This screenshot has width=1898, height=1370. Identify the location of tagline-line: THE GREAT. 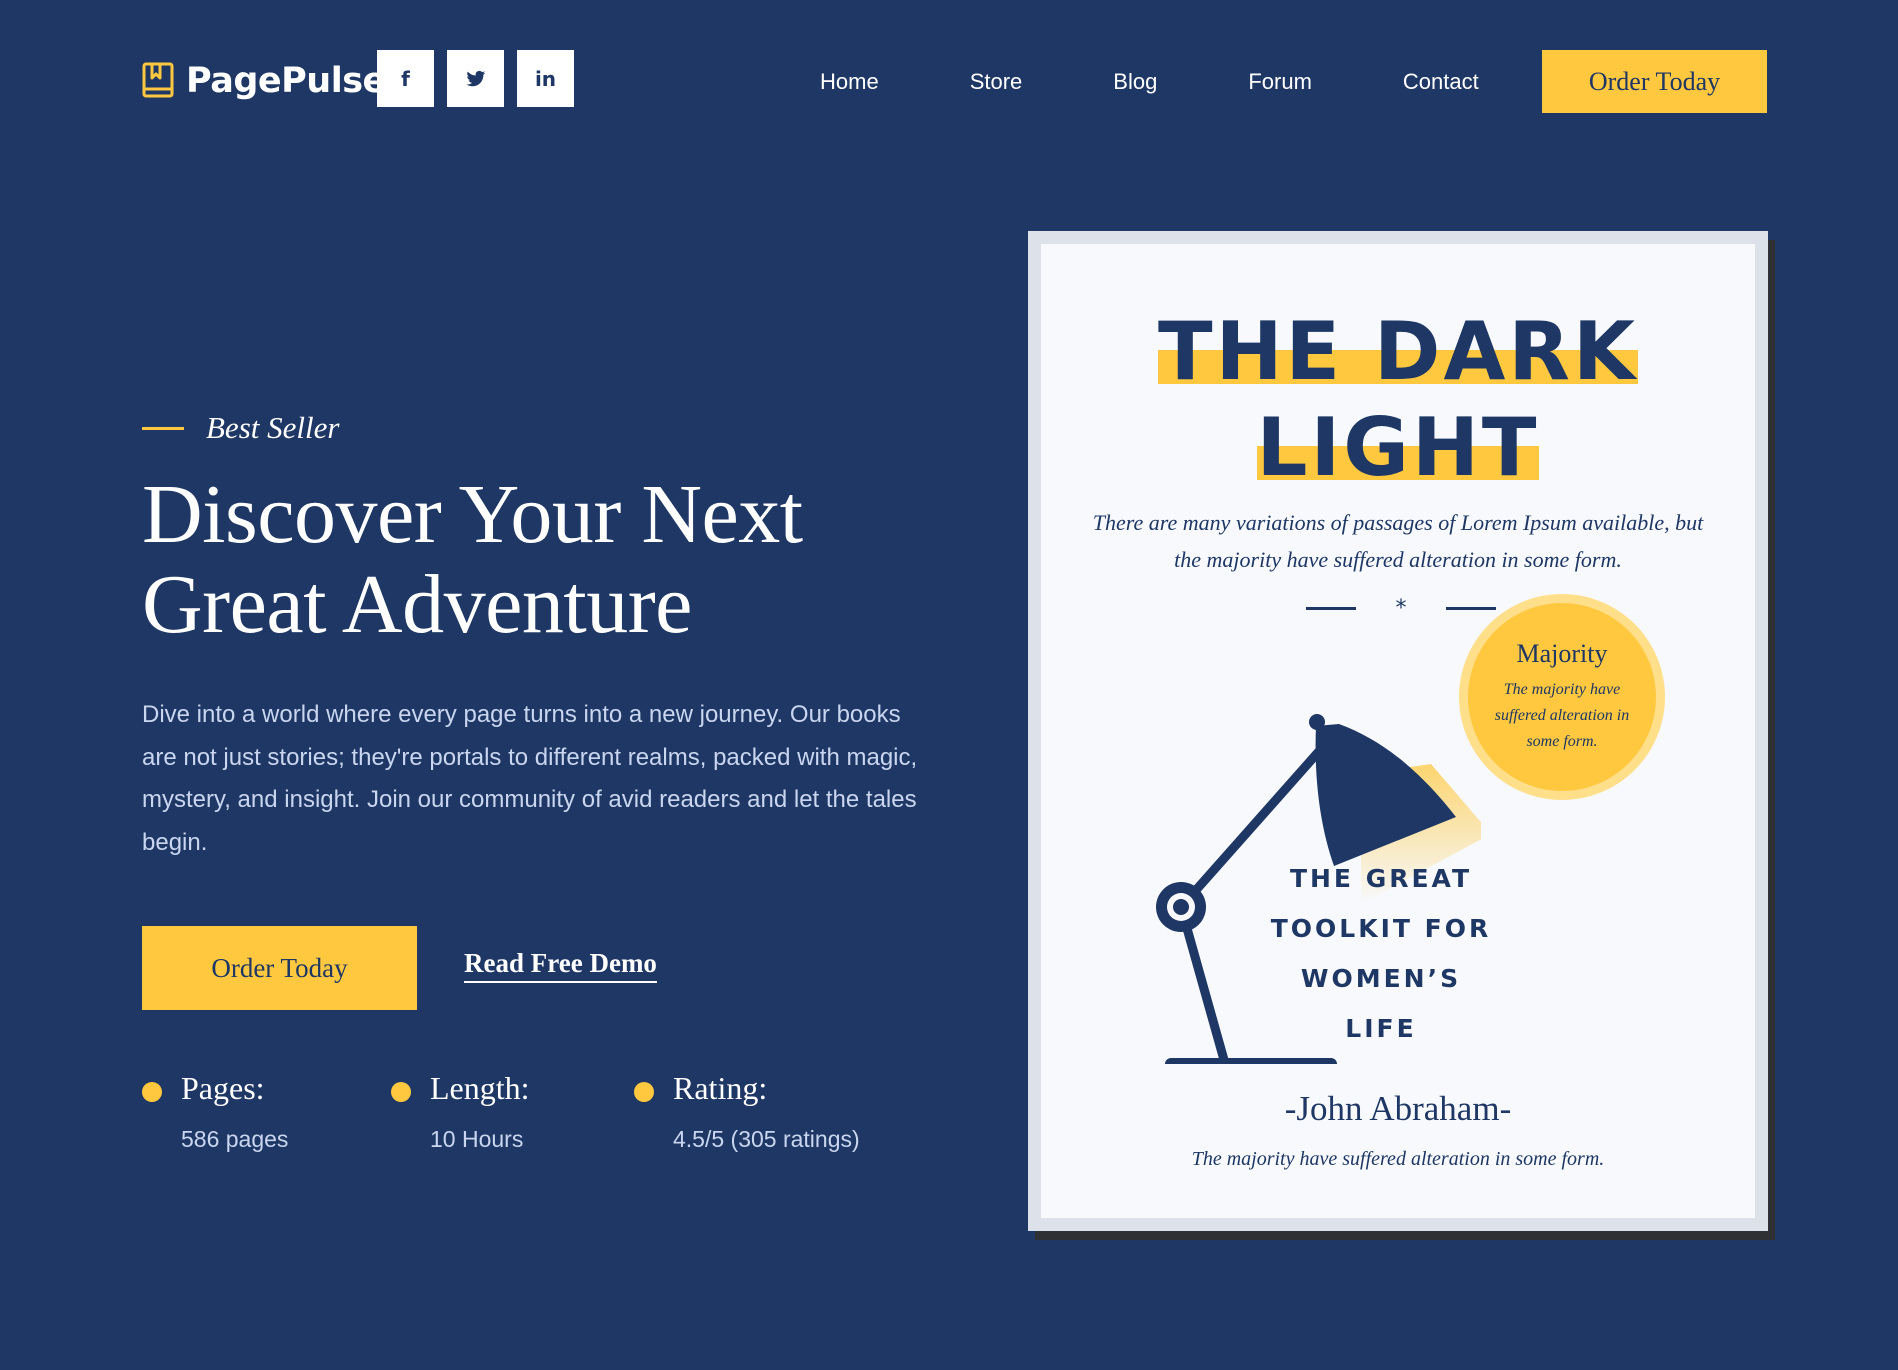
(1381, 878).